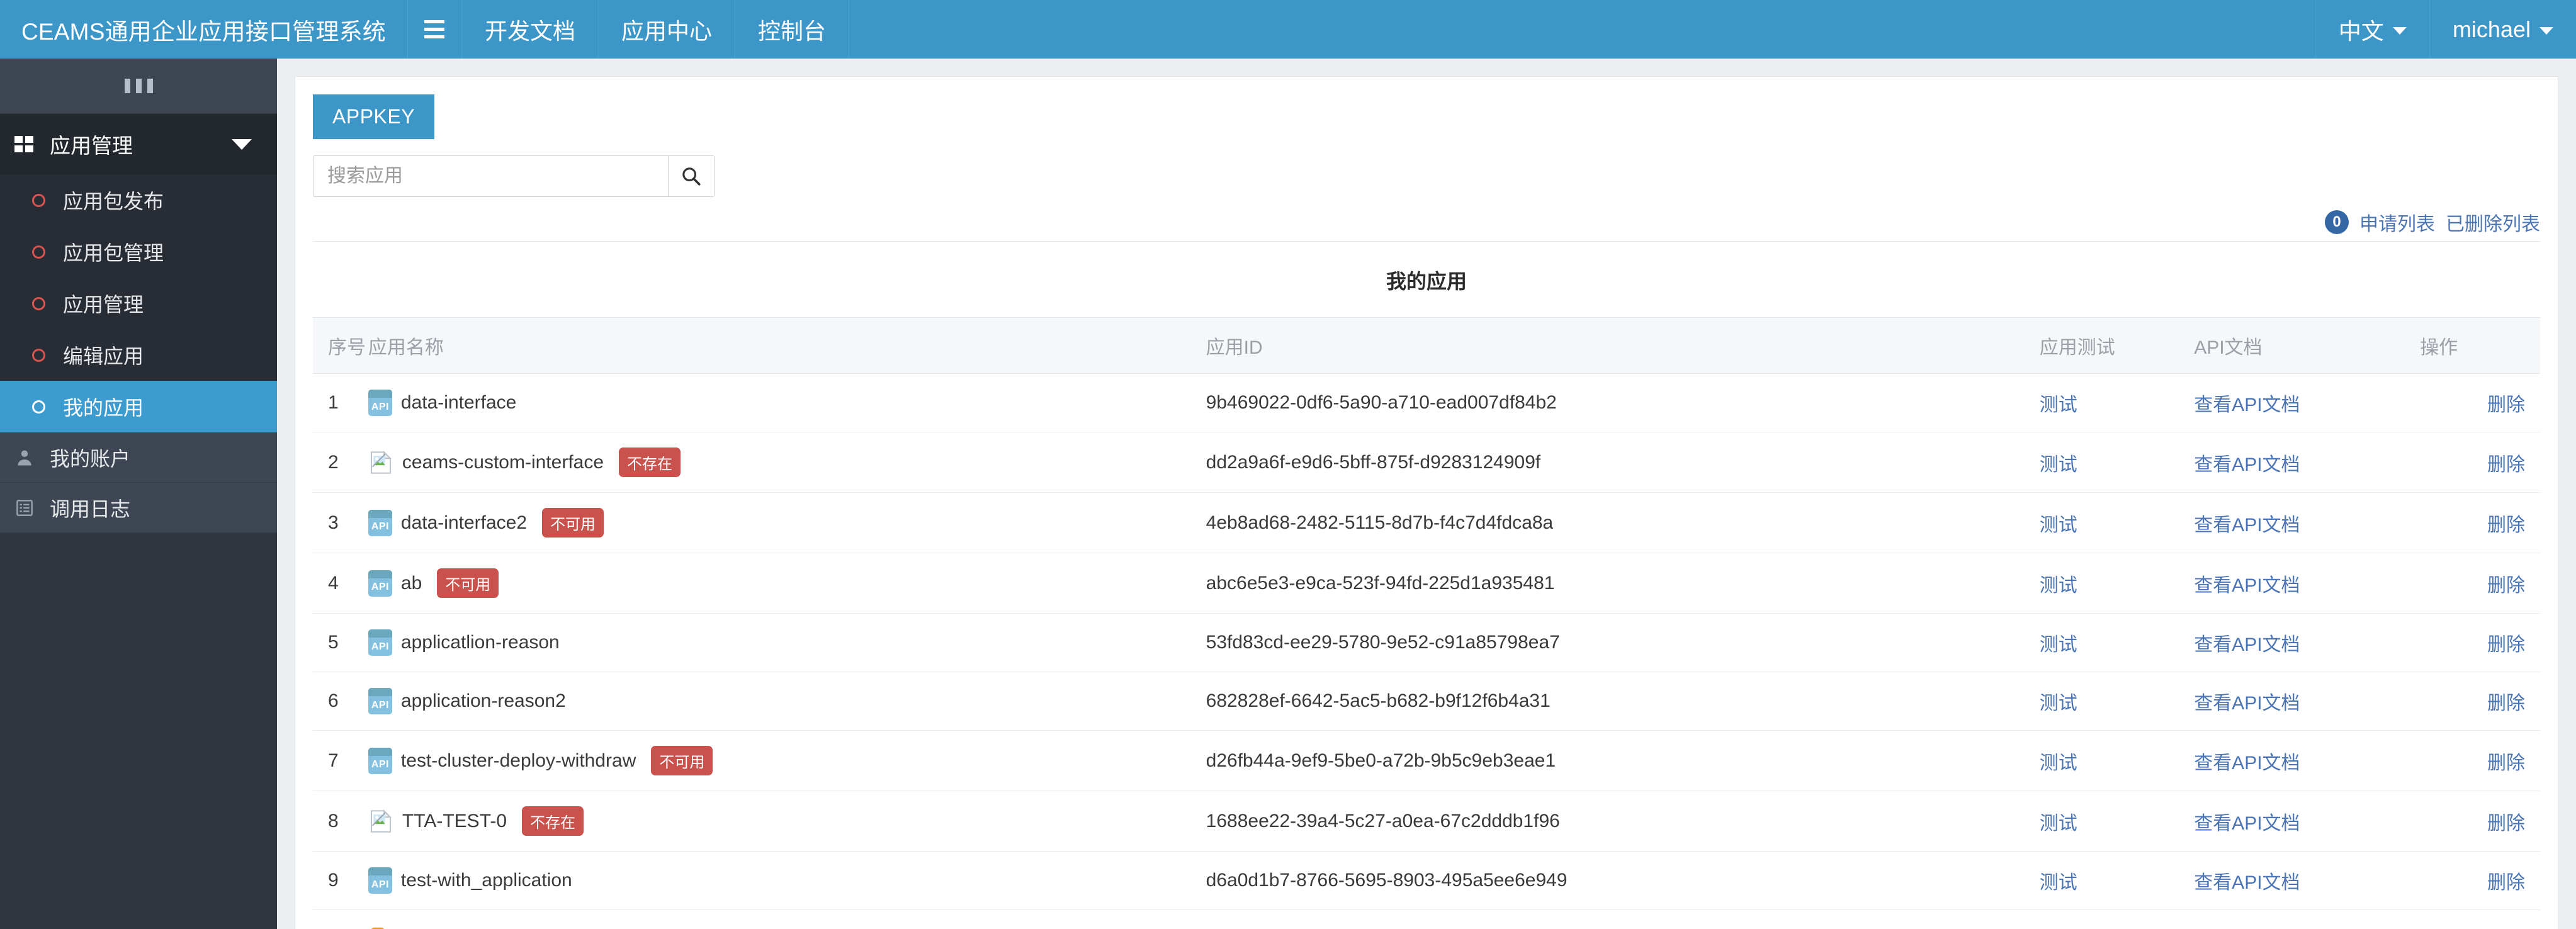 This screenshot has height=929, width=2576. Describe the element at coordinates (458, 402) in the screenshot. I see `app-name-label: data-interface` at that location.